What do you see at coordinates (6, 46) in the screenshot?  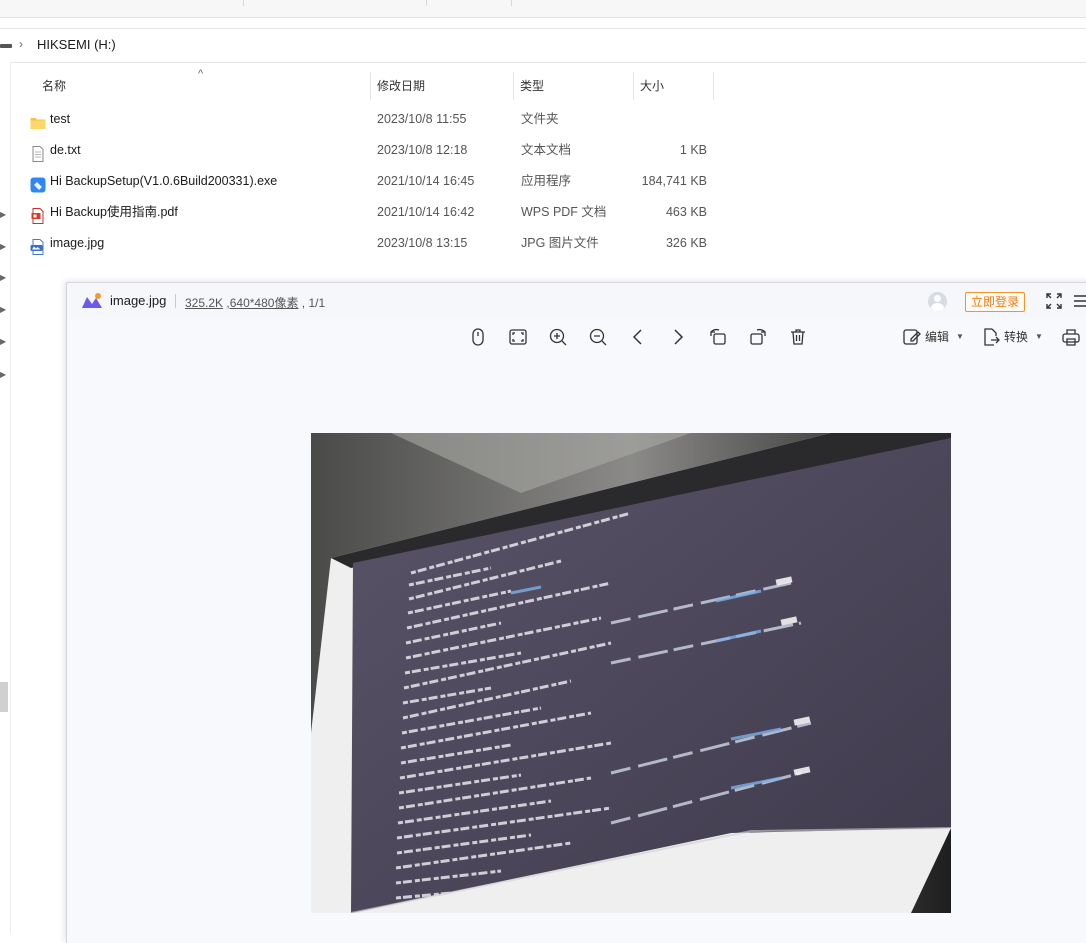 I see `drive-icon` at bounding box center [6, 46].